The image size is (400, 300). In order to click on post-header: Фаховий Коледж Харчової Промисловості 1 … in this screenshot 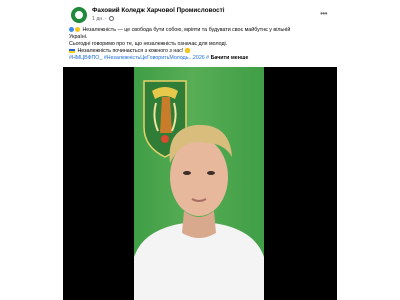, I will do `click(200, 15)`.